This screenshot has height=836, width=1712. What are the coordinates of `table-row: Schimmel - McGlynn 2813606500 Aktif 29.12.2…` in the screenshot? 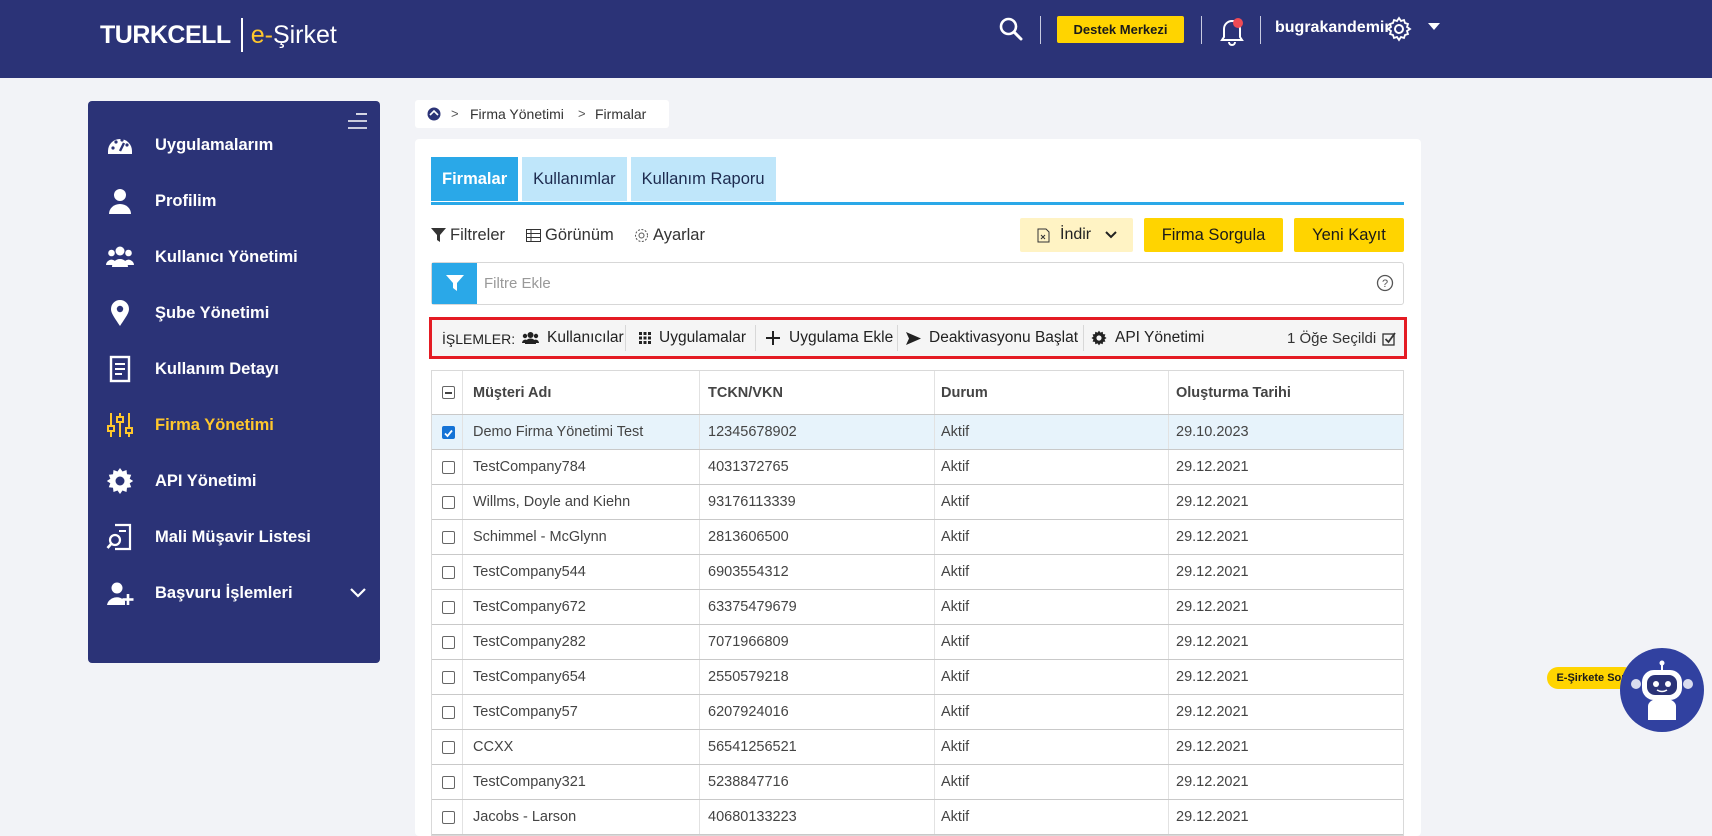 It's located at (917, 537).